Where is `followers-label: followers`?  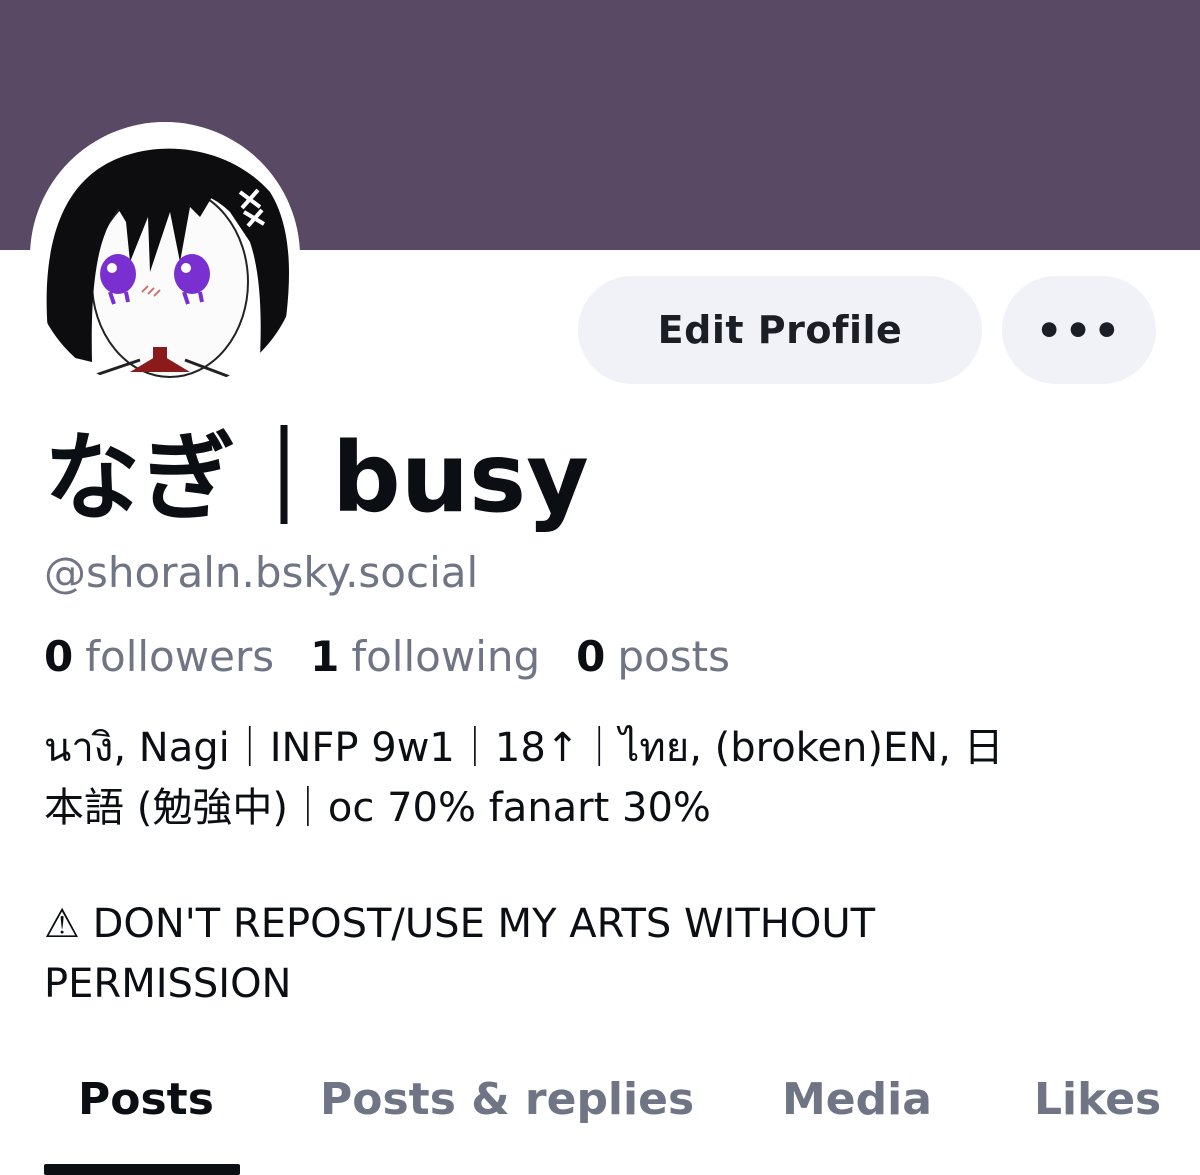 followers-label: followers is located at coordinates (180, 656).